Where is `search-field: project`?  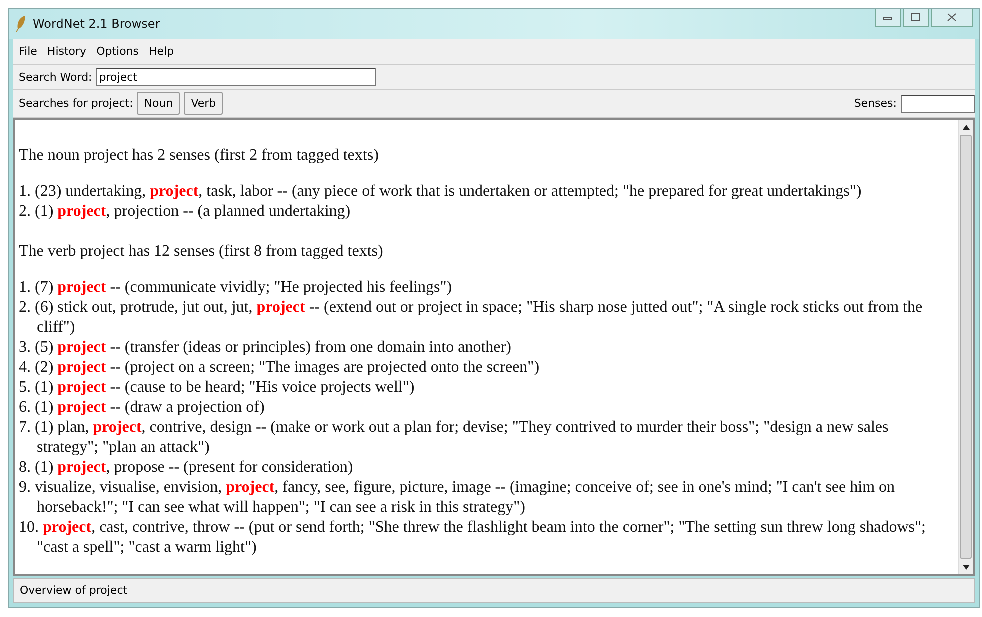 search-field: project is located at coordinates (236, 77).